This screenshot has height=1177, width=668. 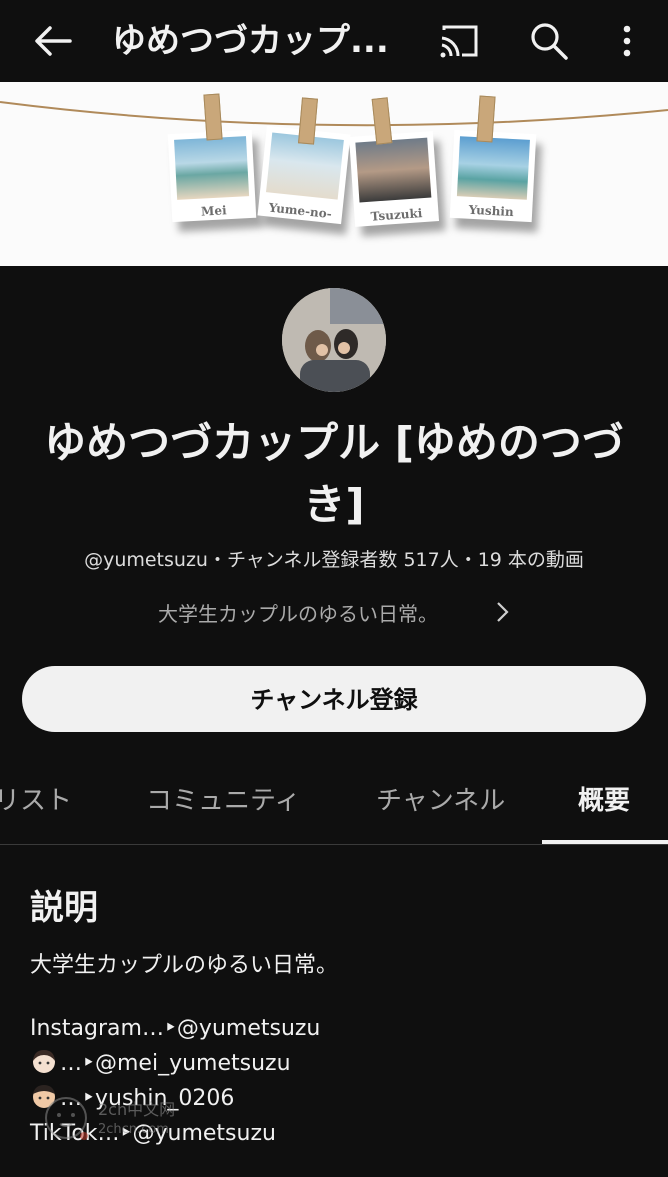 I want to click on link-line-mei: …‣@mei_yumetsuzu, so click(x=335, y=1063).